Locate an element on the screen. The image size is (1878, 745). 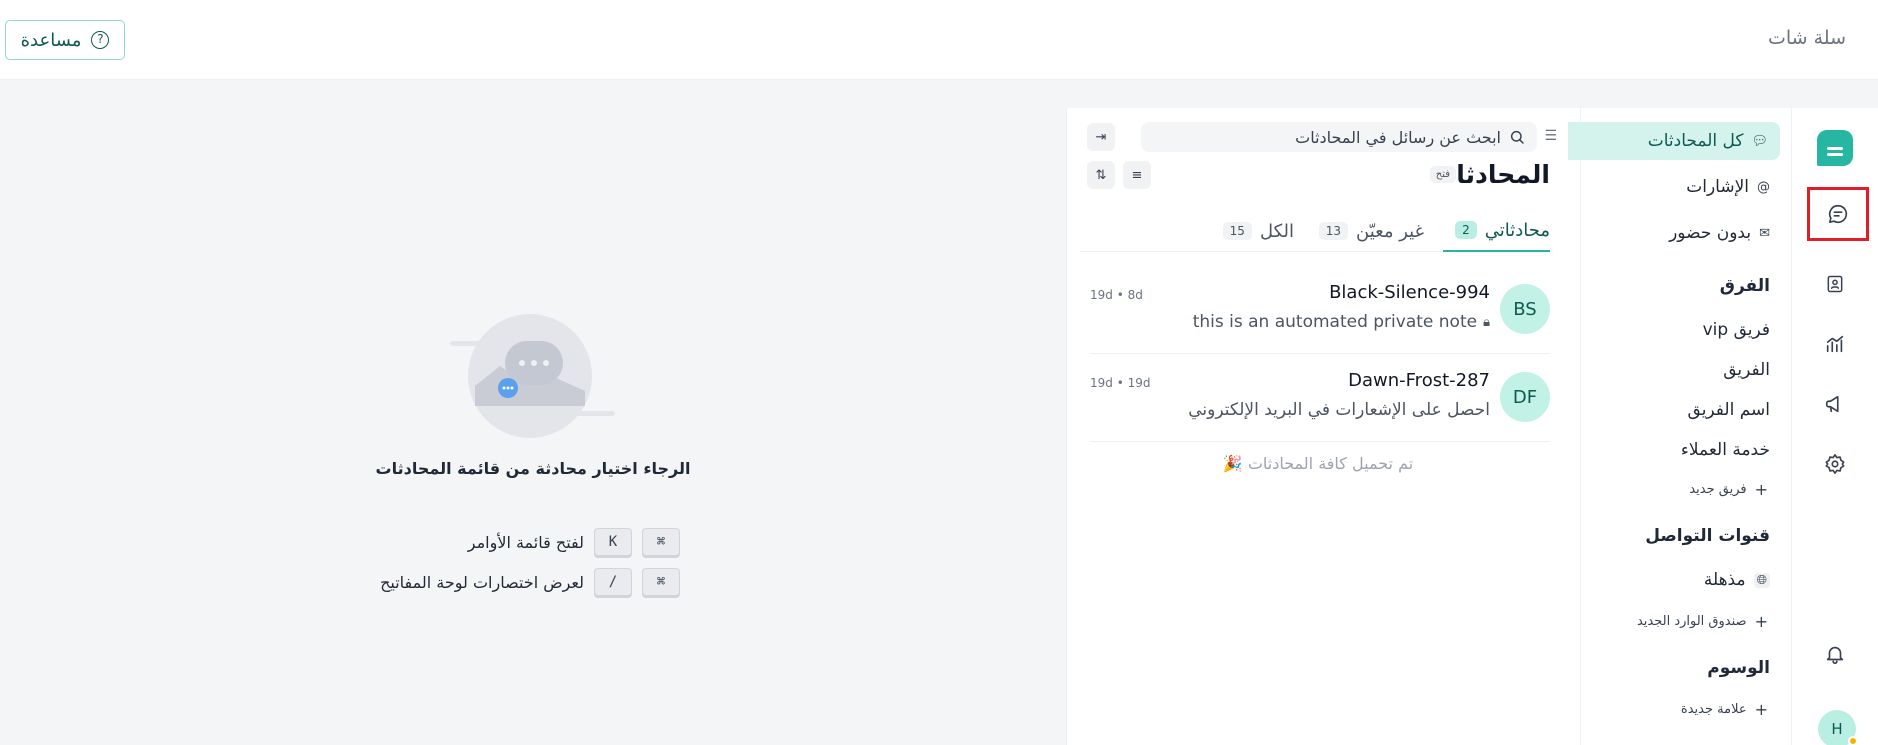
contacts-rail-button is located at coordinates (1835, 284).